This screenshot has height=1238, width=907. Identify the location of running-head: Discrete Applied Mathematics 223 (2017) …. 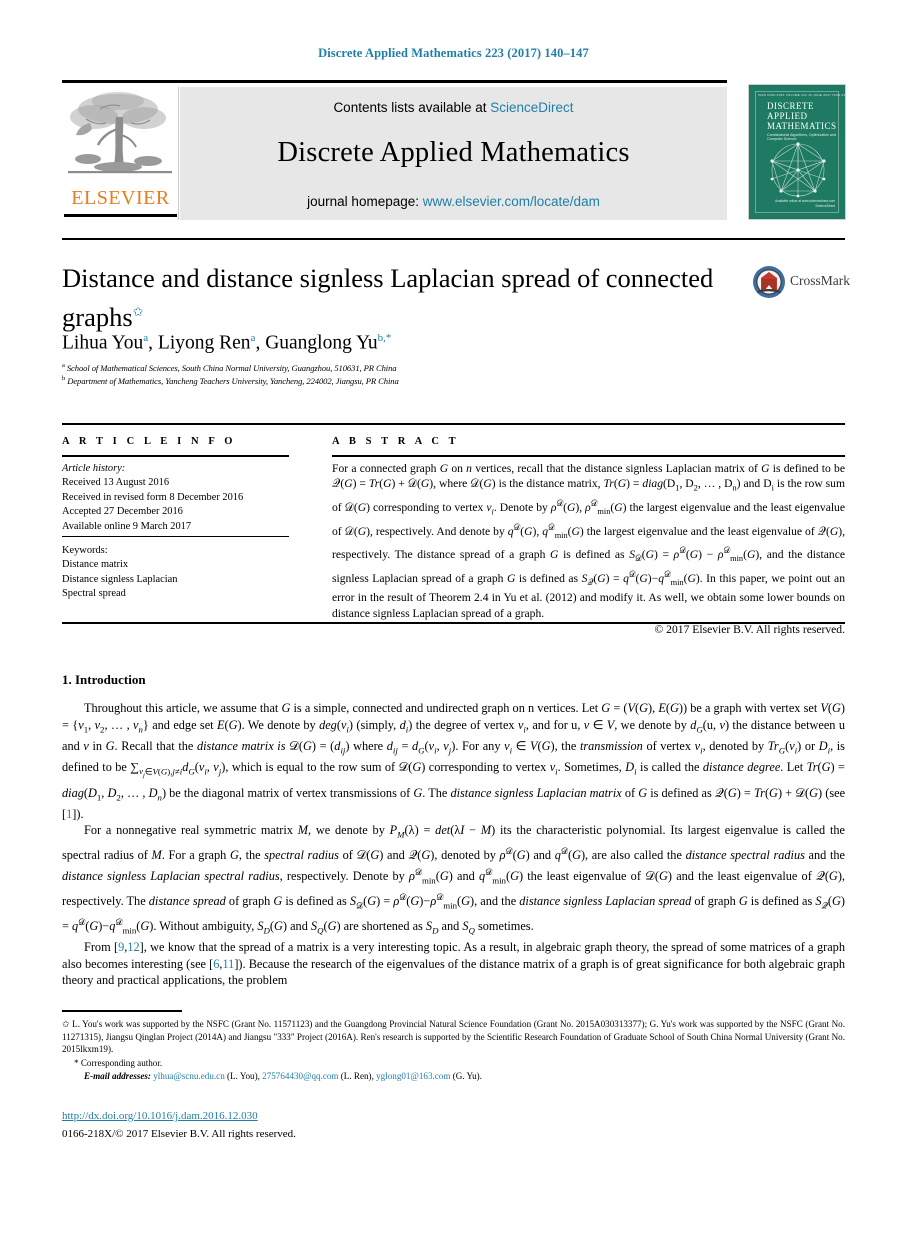
(453, 53).